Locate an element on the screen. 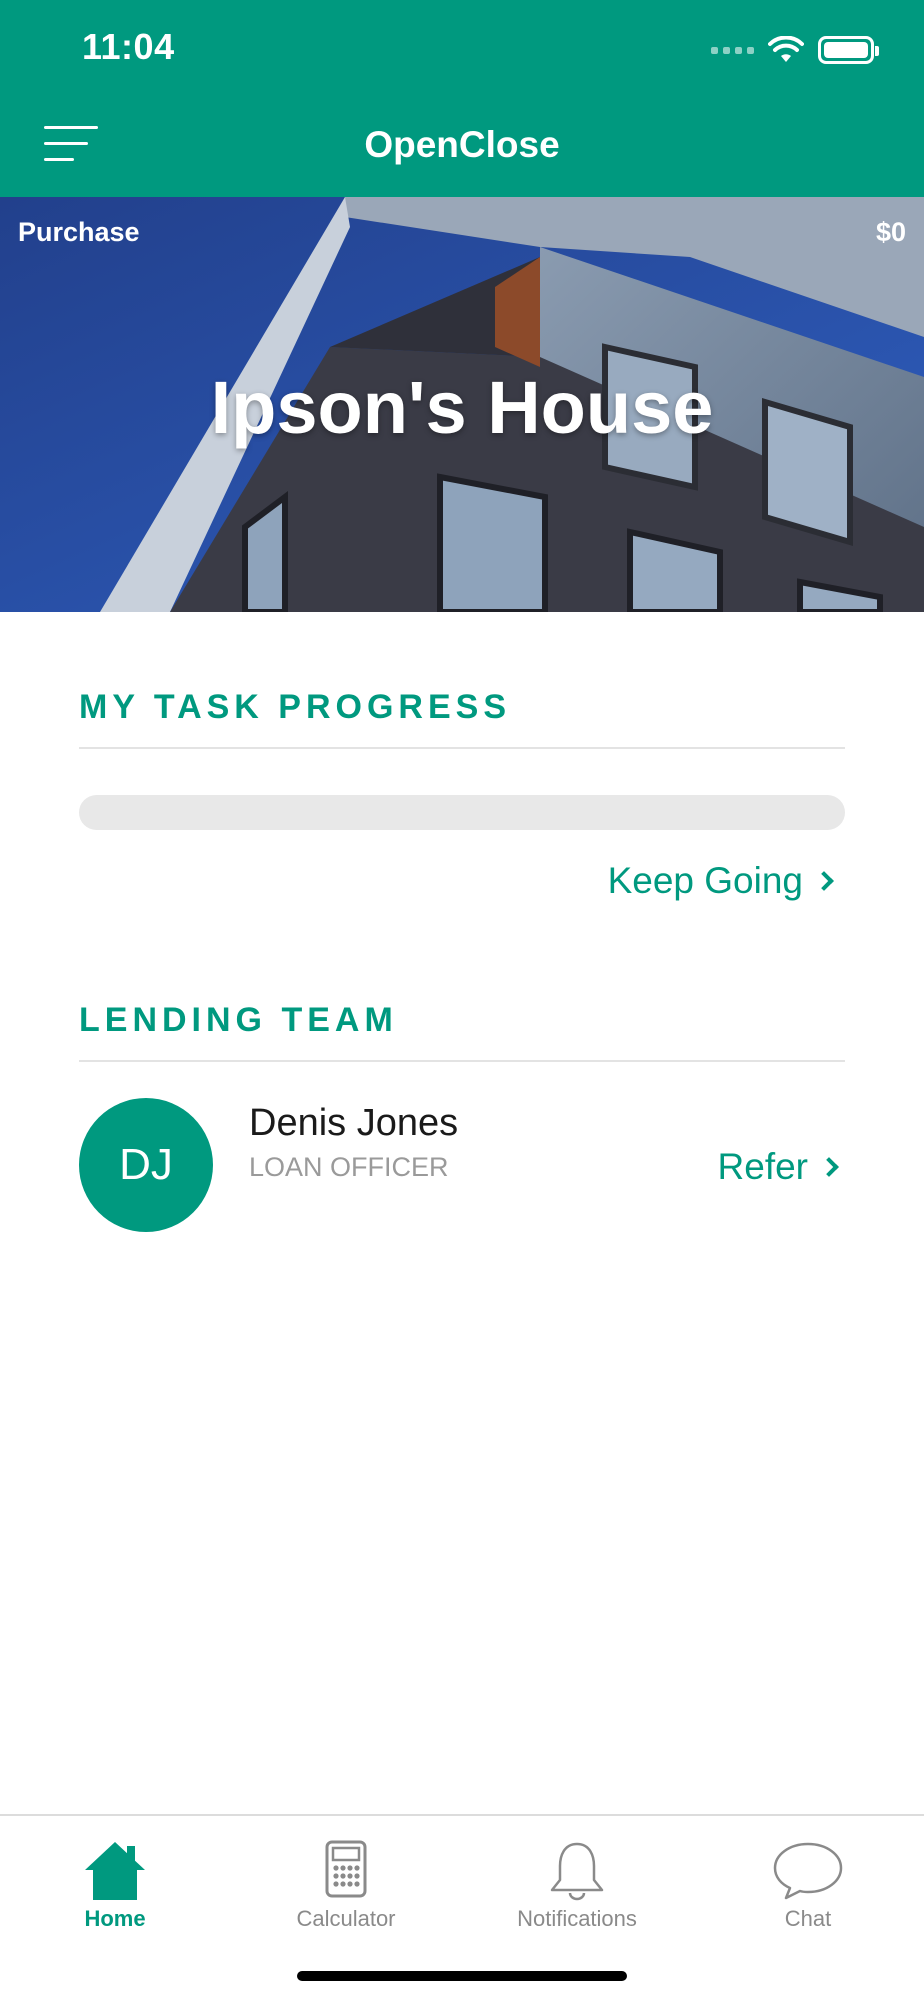 This screenshot has height=2000, width=924. refer-button: Refer is located at coordinates (778, 1167).